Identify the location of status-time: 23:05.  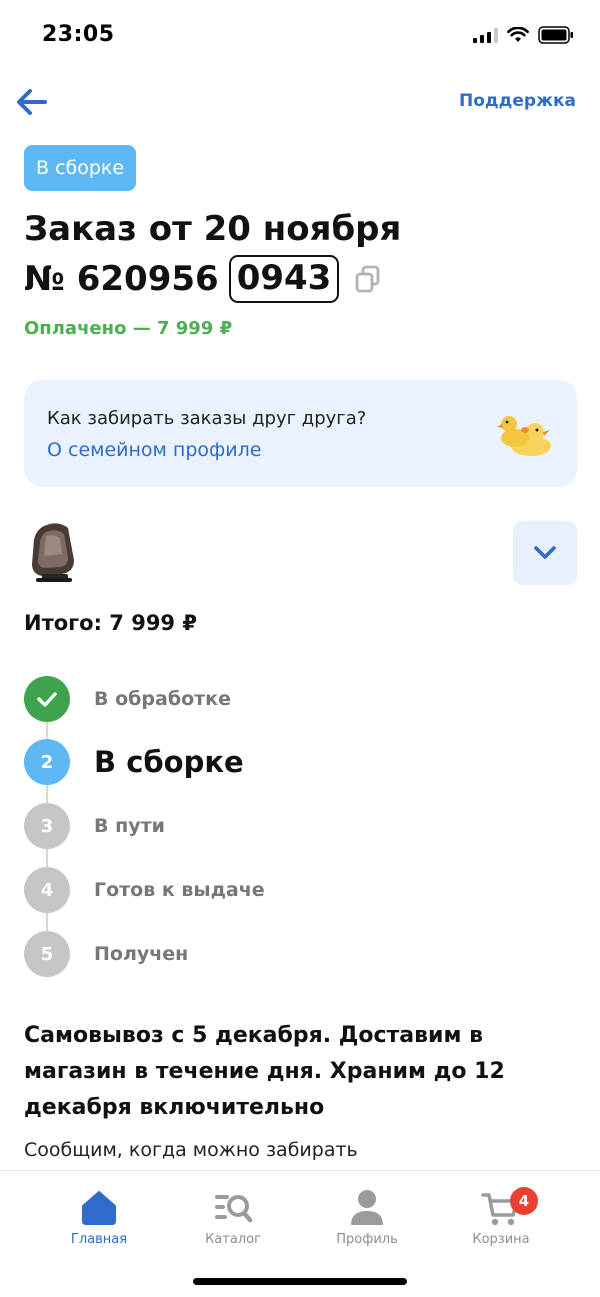
(78, 34).